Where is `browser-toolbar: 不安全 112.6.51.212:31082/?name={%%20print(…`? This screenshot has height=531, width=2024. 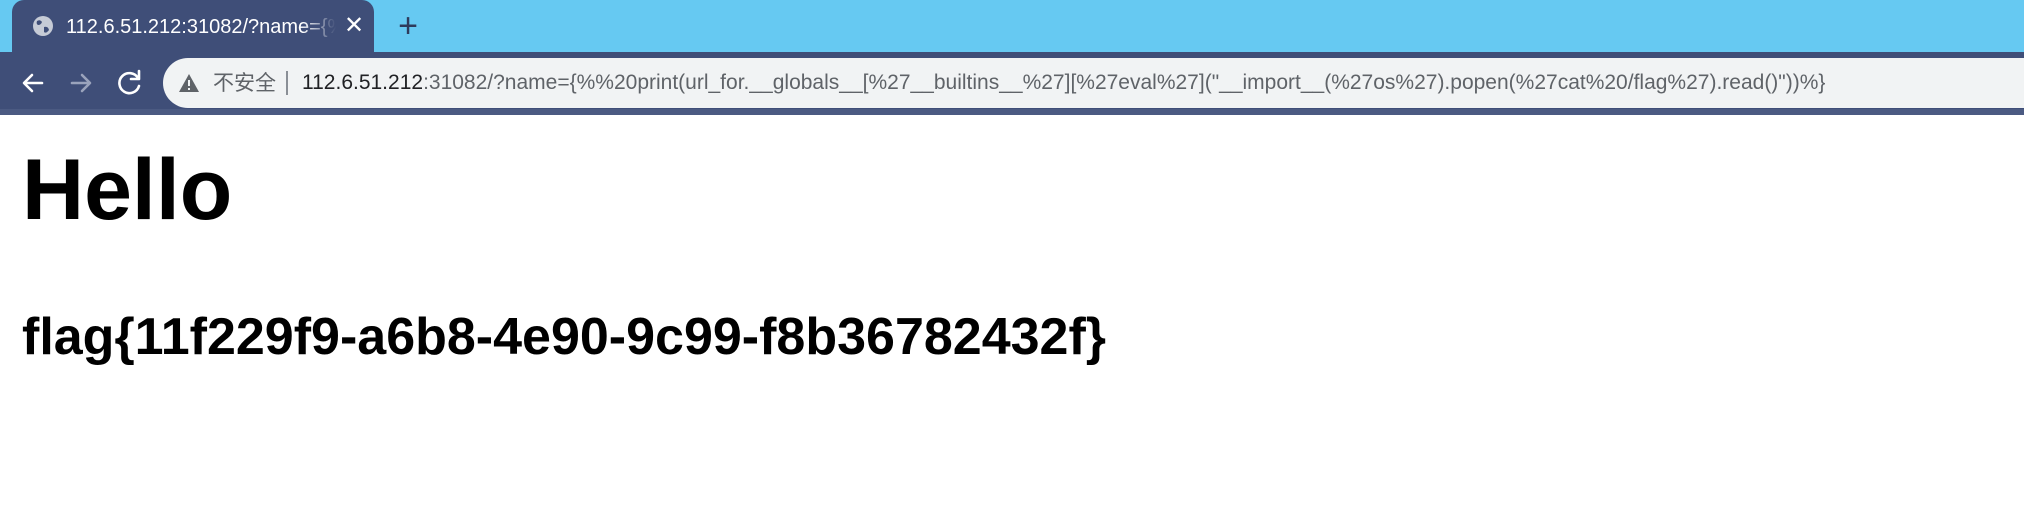
browser-toolbar: 不安全 112.6.51.212:31082/?name={%%20print(… is located at coordinates (1012, 83).